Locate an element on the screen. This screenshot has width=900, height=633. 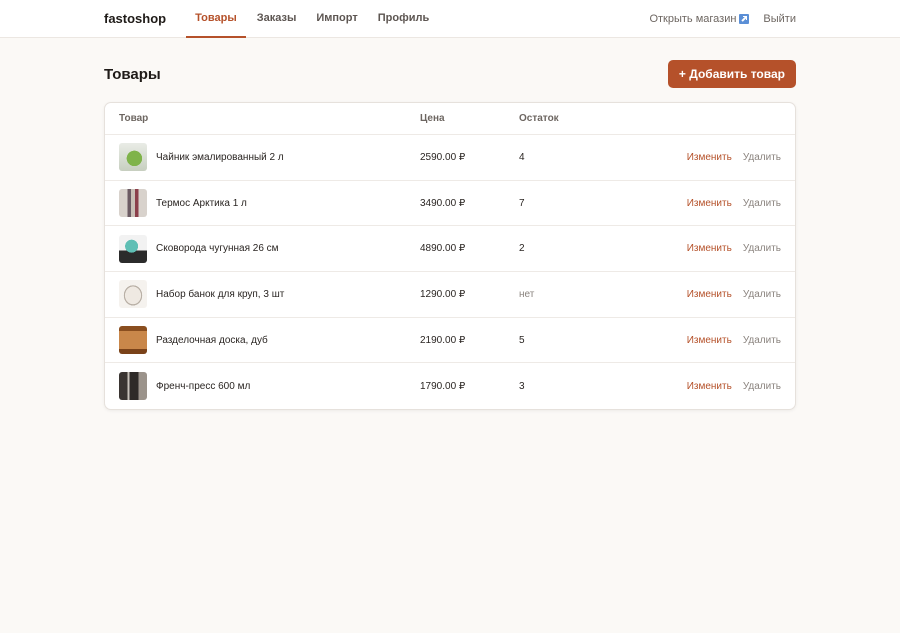
product-cell: Термос Арктика 1 л is located at coordinates (262, 203).